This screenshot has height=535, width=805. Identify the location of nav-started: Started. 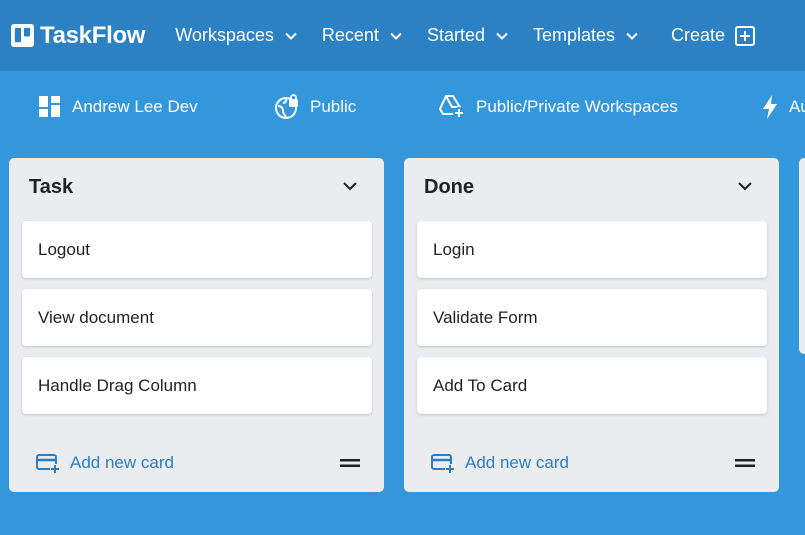
(468, 35).